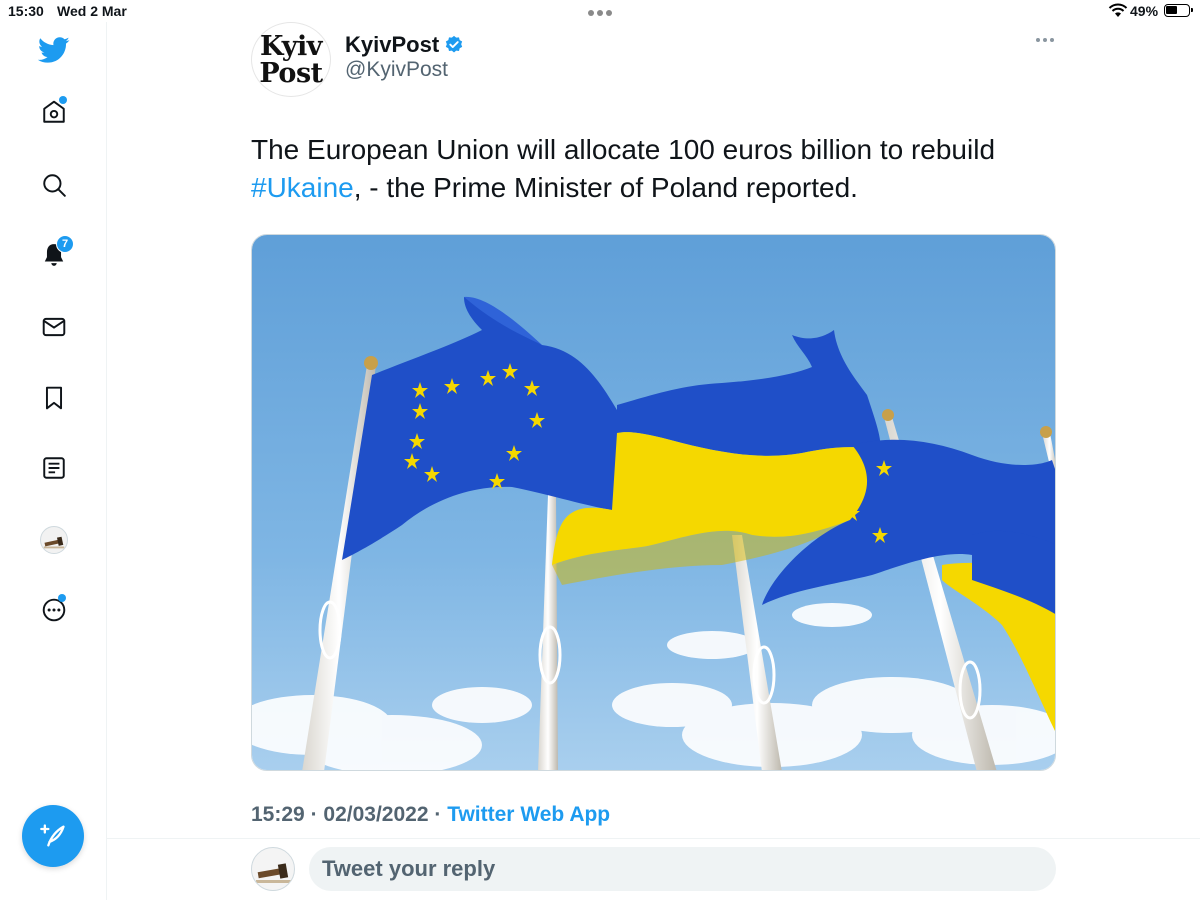 This screenshot has height=900, width=1200. I want to click on tweet-time: 15:29, so click(278, 814).